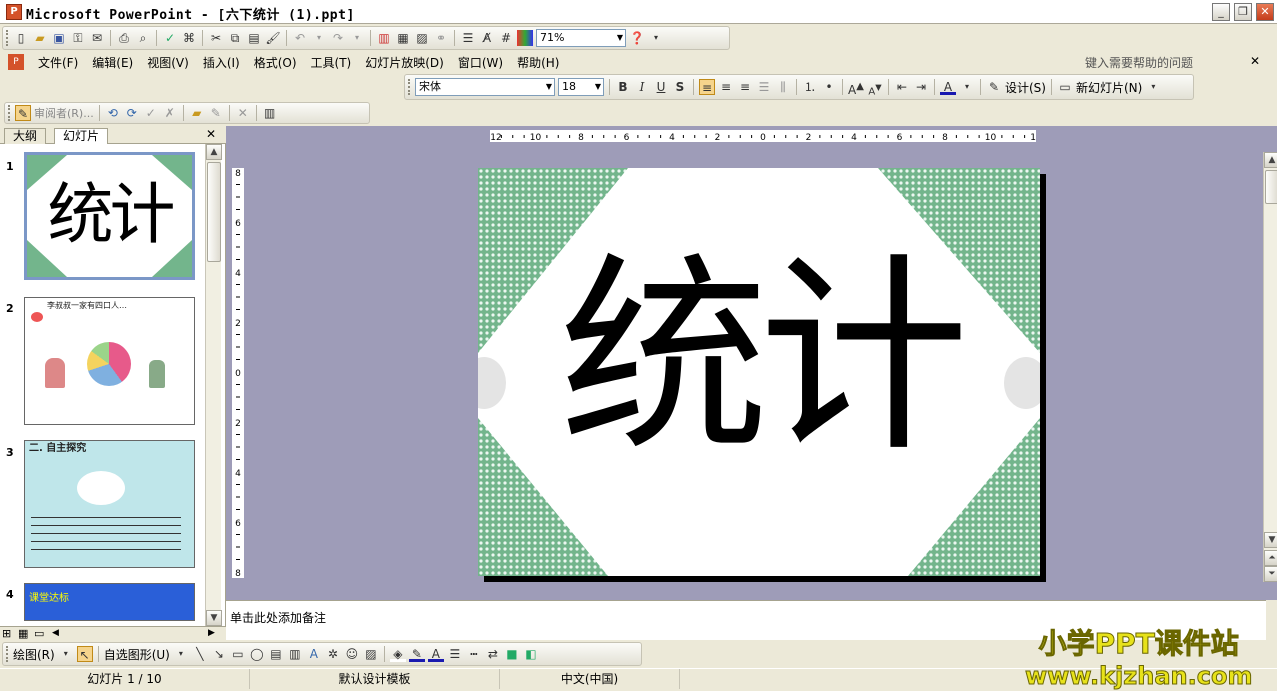 This screenshot has width=1277, height=691. Describe the element at coordinates (295, 654) in the screenshot. I see `vertical-textbox-icon: ▥` at that location.